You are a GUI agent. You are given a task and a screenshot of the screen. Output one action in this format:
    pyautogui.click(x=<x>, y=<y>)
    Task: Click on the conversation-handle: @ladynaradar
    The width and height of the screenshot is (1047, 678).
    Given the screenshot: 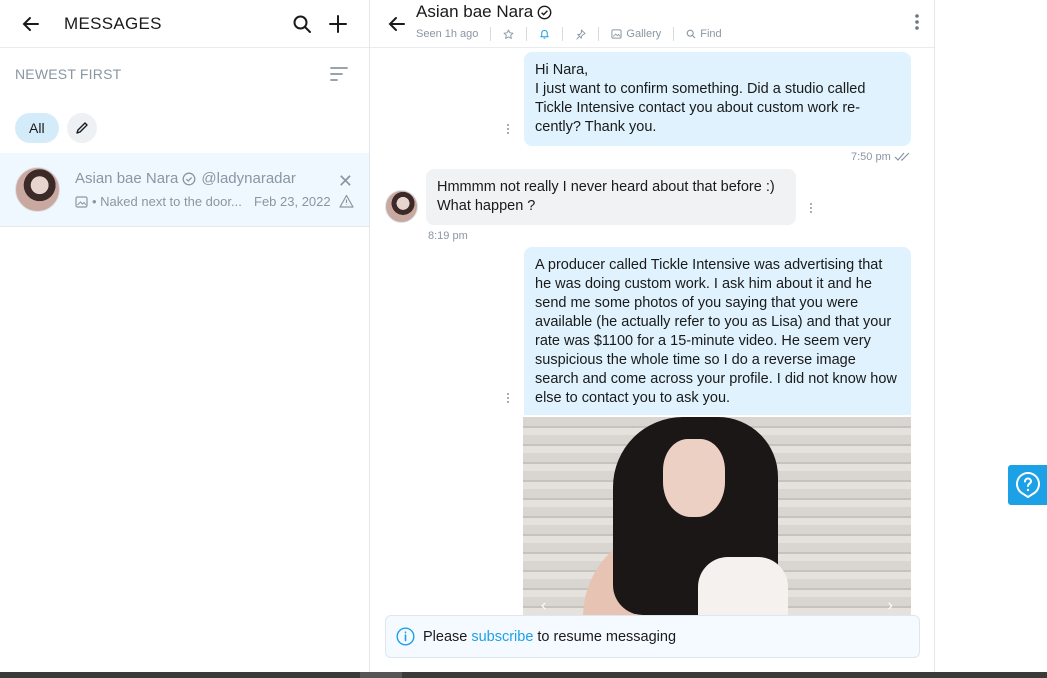 What is the action you would take?
    pyautogui.click(x=248, y=178)
    